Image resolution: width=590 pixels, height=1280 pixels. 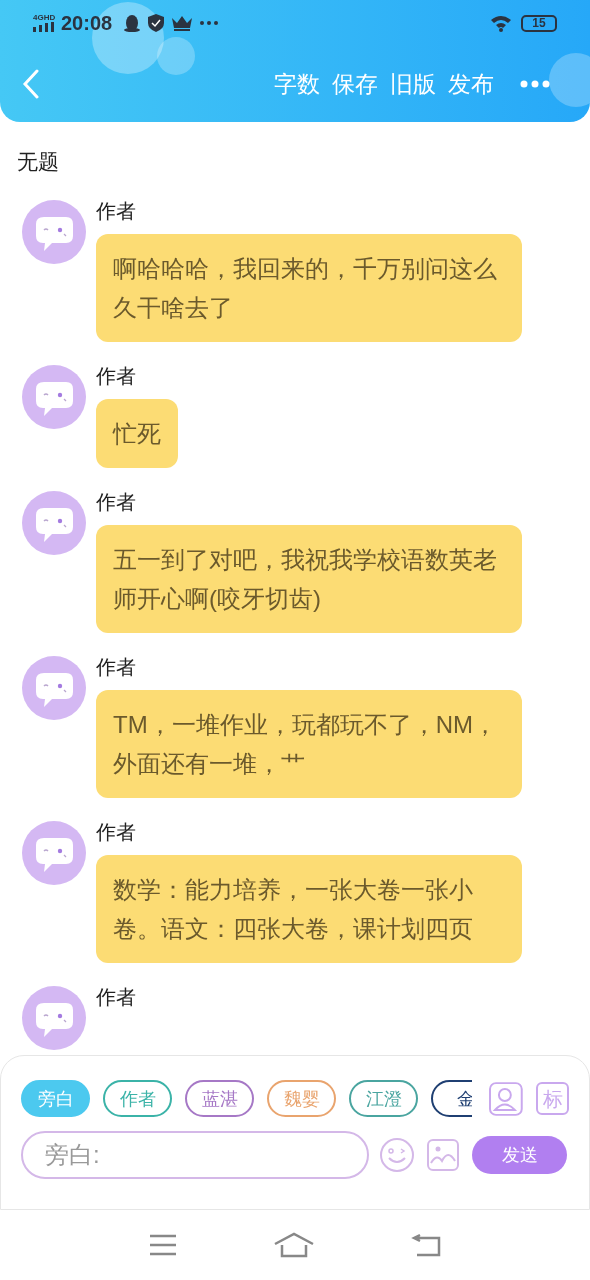 I want to click on message-bubble: 啊哈哈哈，我回来的，千万别问这么久干啥去了, so click(x=309, y=288).